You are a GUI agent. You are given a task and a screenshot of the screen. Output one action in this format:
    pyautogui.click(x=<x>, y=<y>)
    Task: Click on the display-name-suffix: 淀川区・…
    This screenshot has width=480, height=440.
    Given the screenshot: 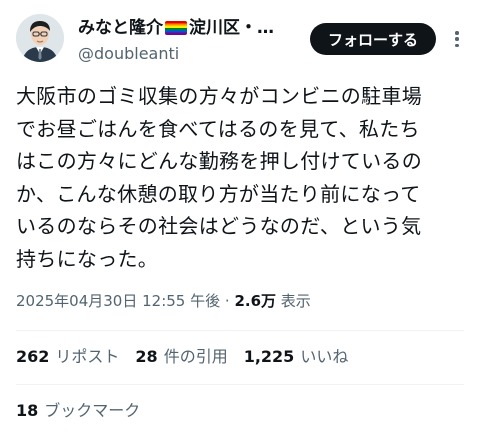 What is the action you would take?
    pyautogui.click(x=231, y=28)
    